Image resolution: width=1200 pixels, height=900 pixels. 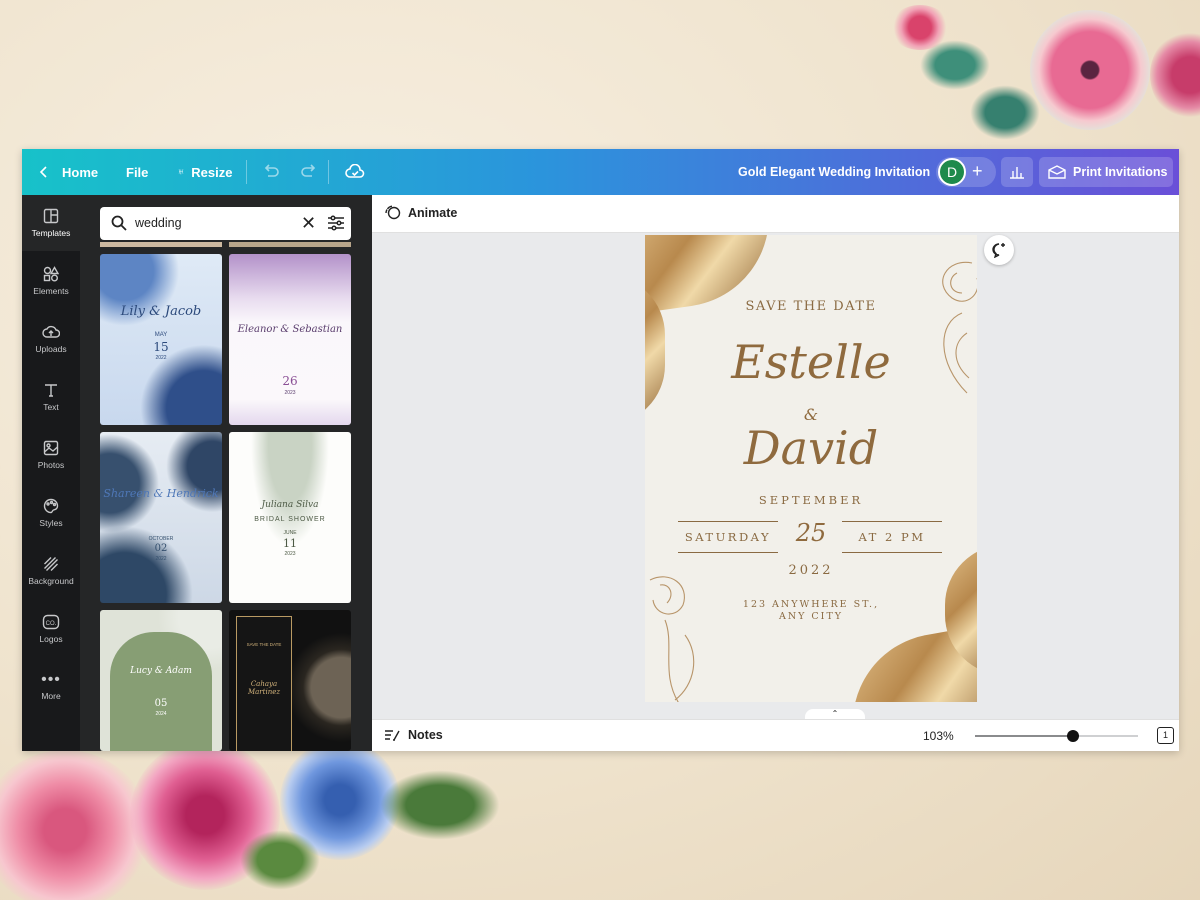 I want to click on undo-button, so click(x=271, y=172).